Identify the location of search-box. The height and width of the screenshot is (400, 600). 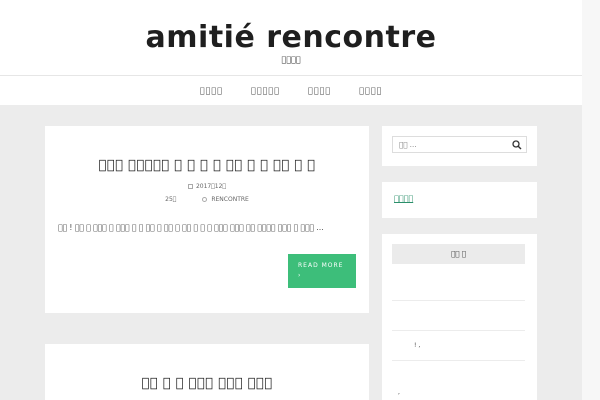
(459, 144).